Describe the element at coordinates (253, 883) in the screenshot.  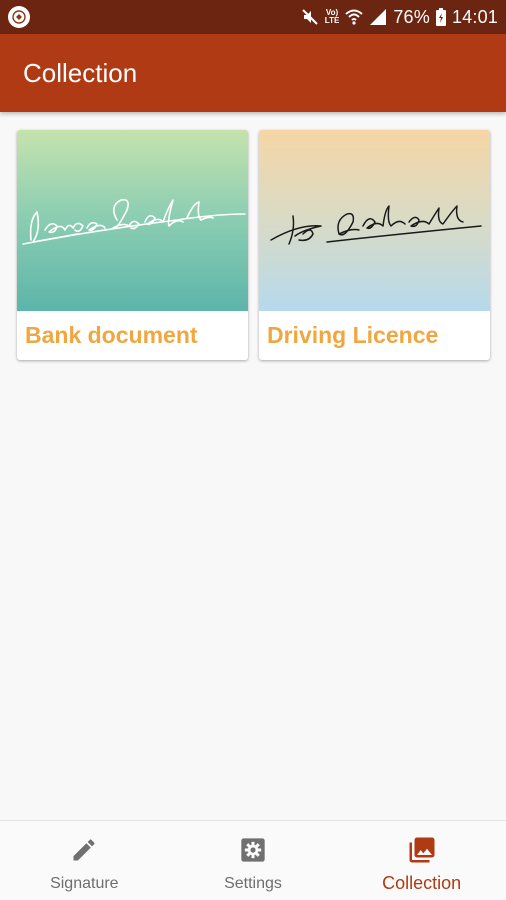
I see `nav-label-settings: Settings` at that location.